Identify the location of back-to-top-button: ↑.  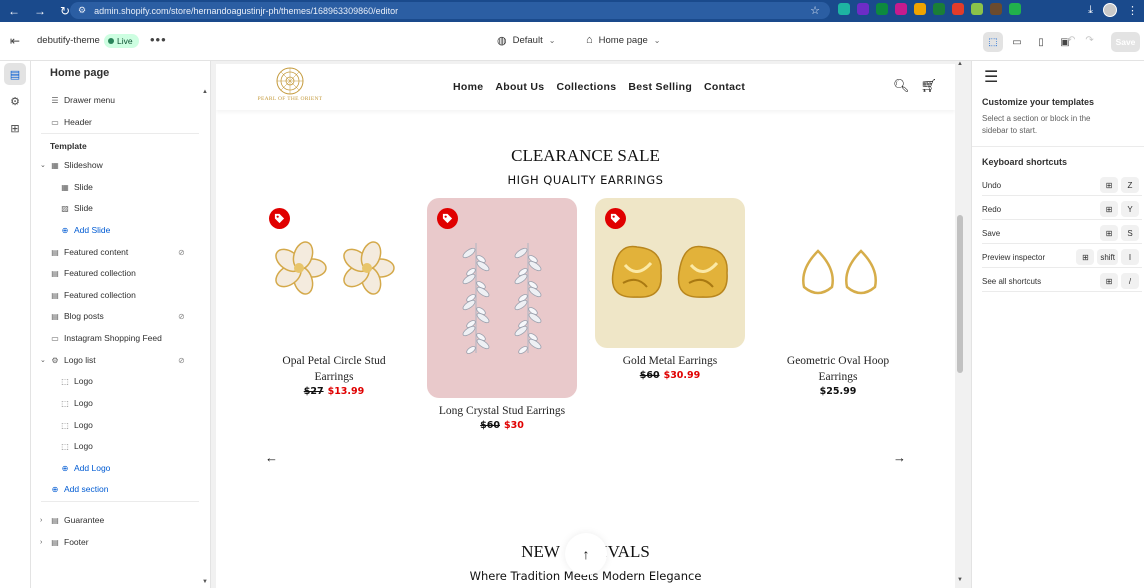
(586, 554).